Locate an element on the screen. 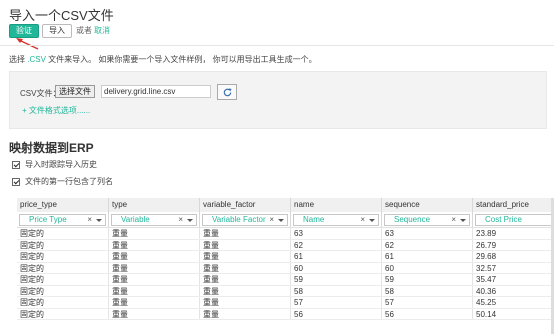  reload-icon is located at coordinates (227, 91).